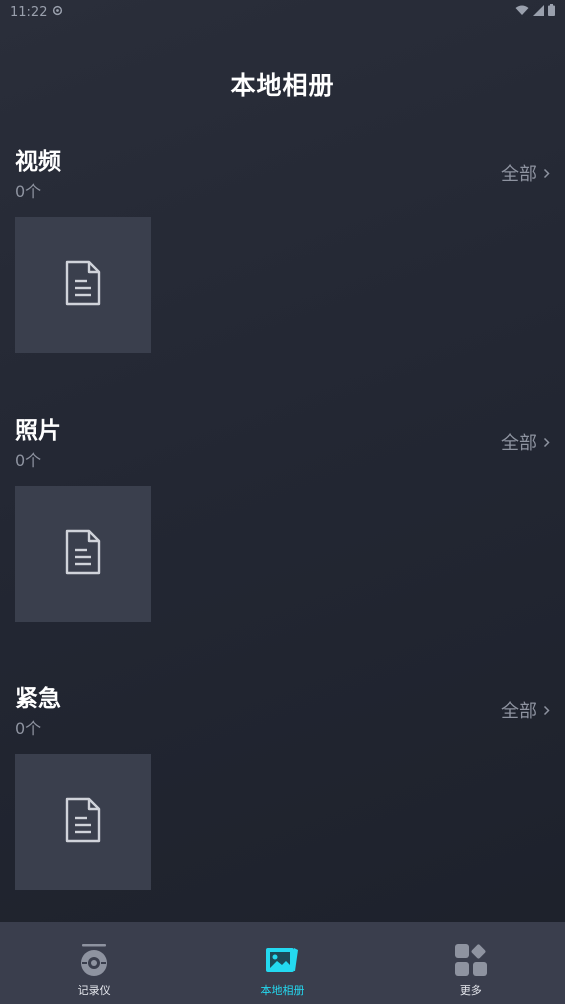 The width and height of the screenshot is (565, 1004). What do you see at coordinates (57, 12) in the screenshot?
I see `settings-gear-icon` at bounding box center [57, 12].